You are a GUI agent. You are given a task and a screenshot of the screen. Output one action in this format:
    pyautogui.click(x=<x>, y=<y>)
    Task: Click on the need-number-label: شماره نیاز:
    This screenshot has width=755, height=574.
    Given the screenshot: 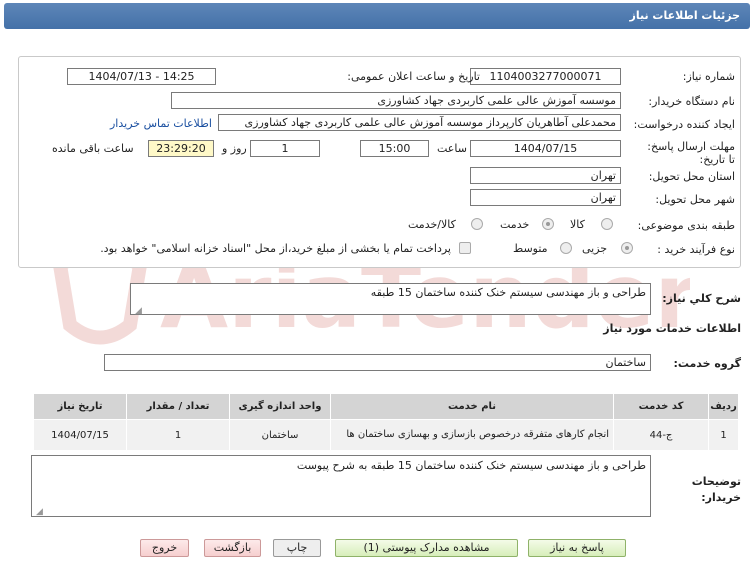 What is the action you would take?
    pyautogui.click(x=708, y=76)
    